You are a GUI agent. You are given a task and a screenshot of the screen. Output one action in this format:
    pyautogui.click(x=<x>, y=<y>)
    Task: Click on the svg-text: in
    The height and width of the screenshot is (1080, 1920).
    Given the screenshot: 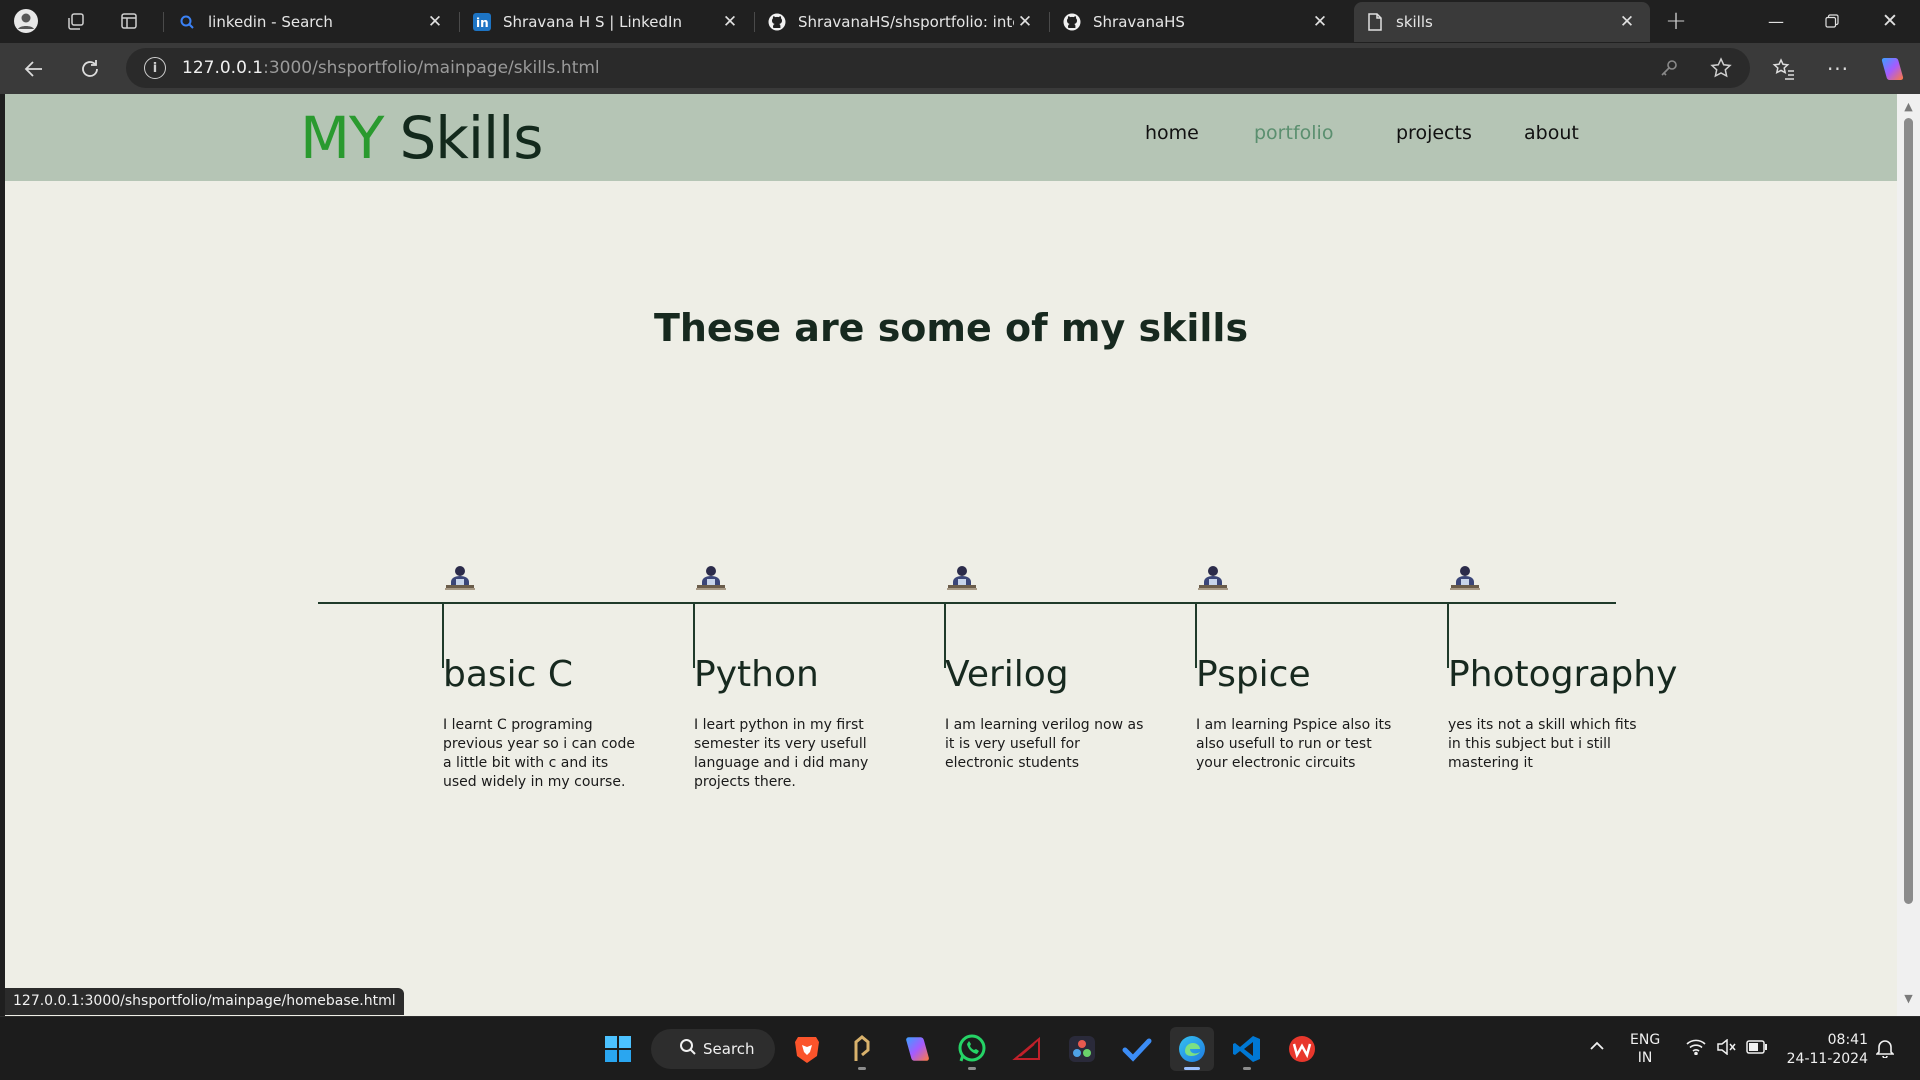 What is the action you would take?
    pyautogui.click(x=482, y=23)
    